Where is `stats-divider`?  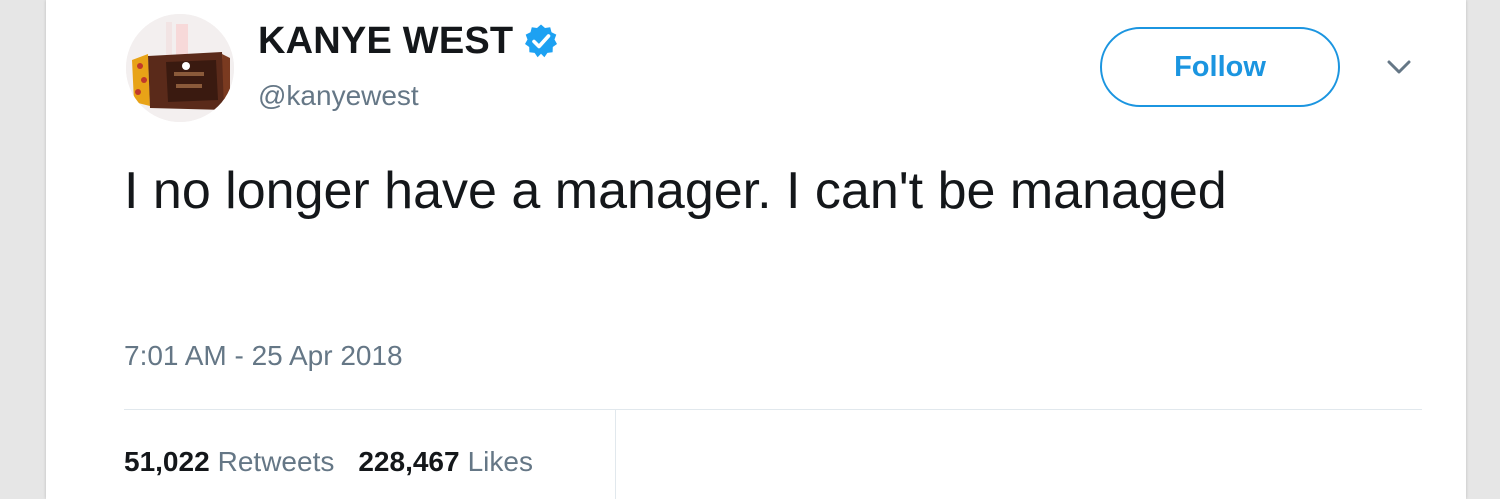
stats-divider is located at coordinates (615, 454).